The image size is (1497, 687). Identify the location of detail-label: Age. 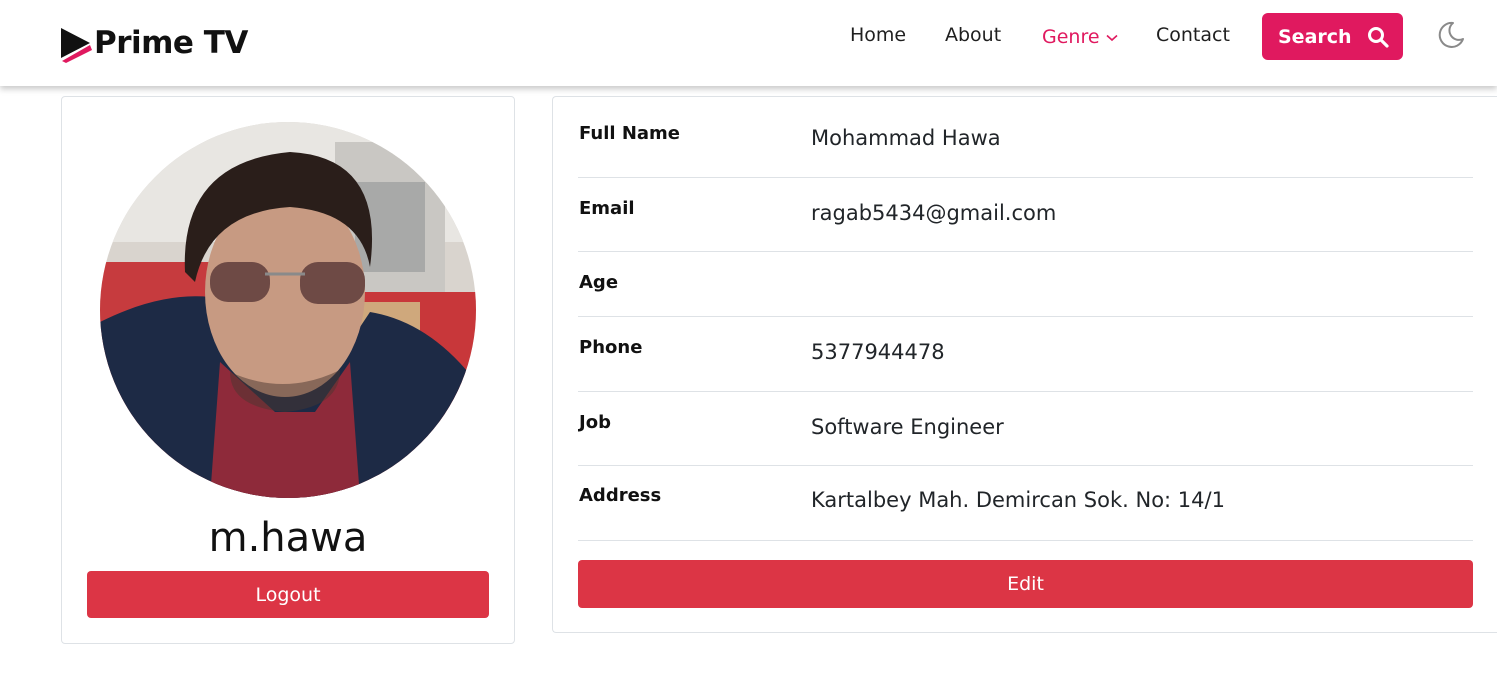
(599, 282).